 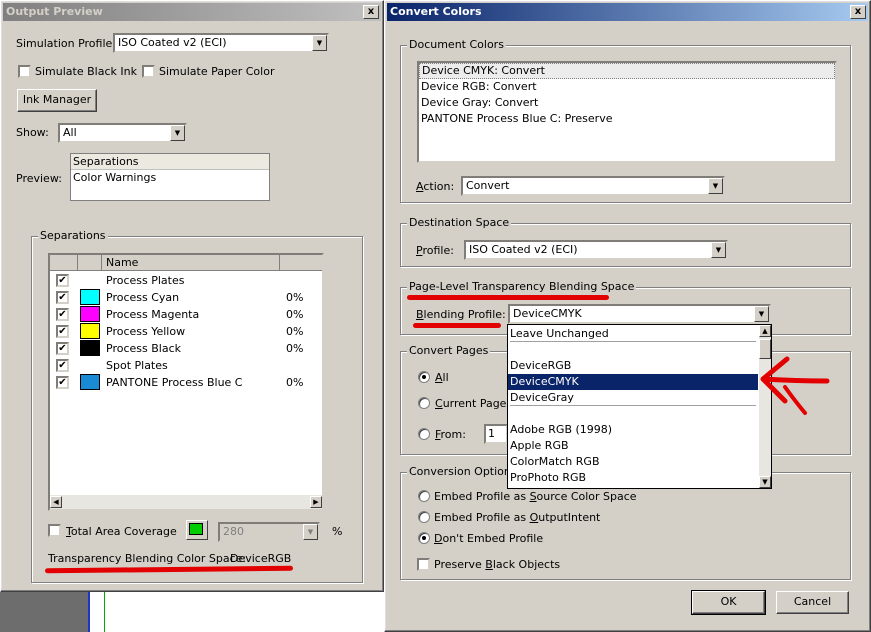 What do you see at coordinates (627, 87) in the screenshot?
I see `document-color-item: Device RGB: Convert` at bounding box center [627, 87].